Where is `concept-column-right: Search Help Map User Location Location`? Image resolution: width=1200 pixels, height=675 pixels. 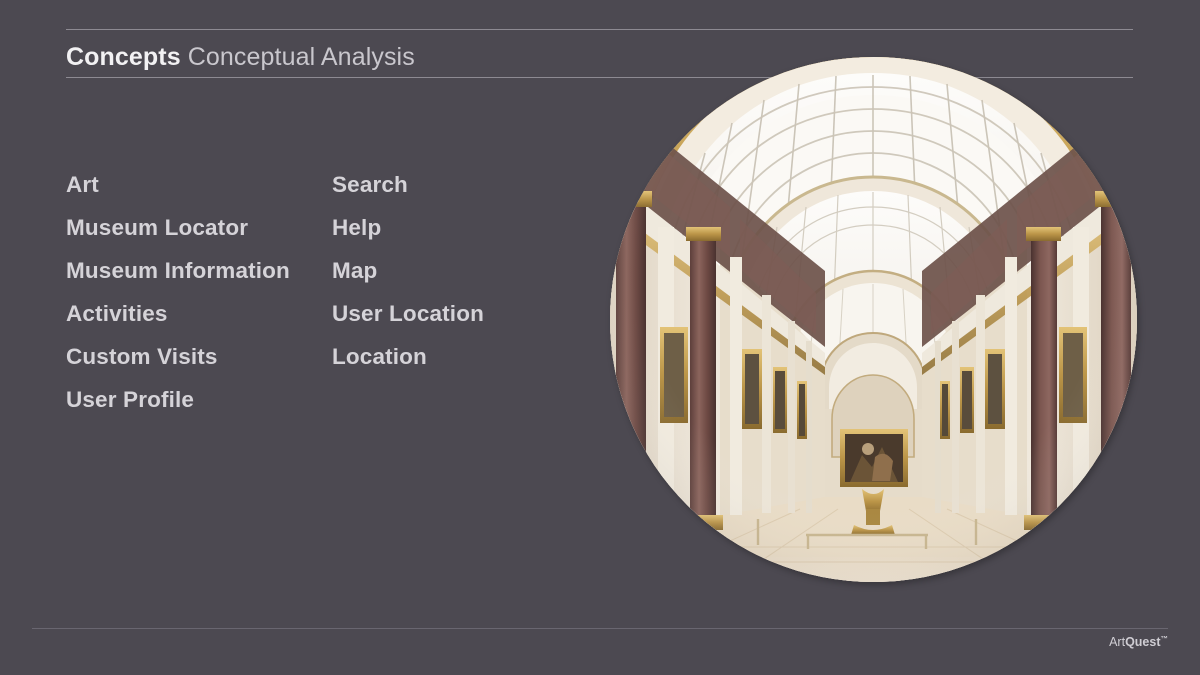
concept-column-right: Search Help Map User Location Location is located at coordinates (408, 270).